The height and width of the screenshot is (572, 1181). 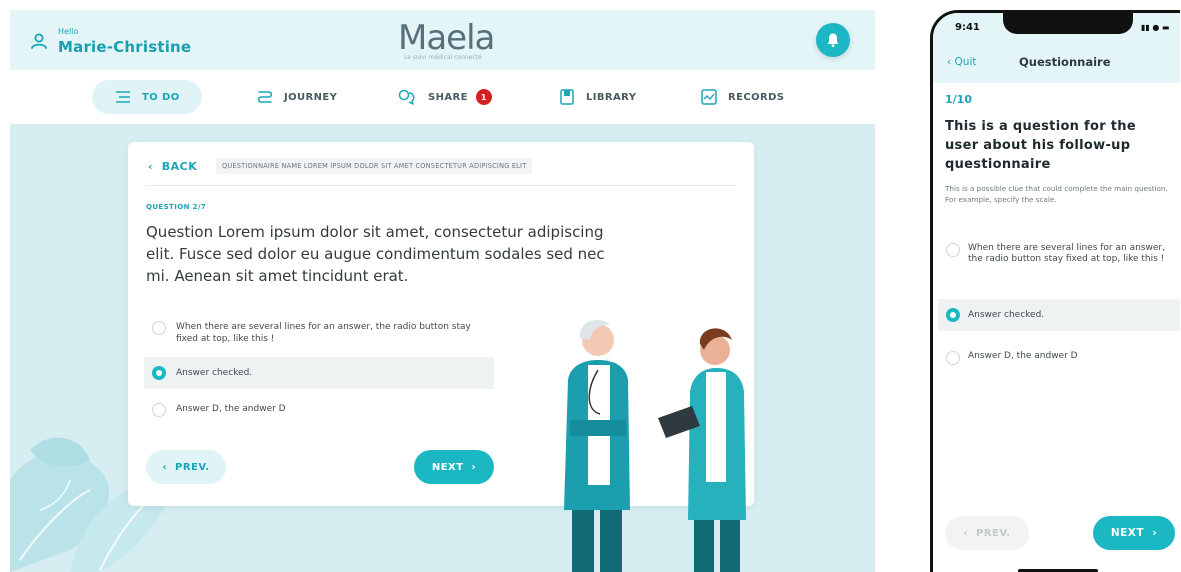 I want to click on records-icon, so click(x=709, y=97).